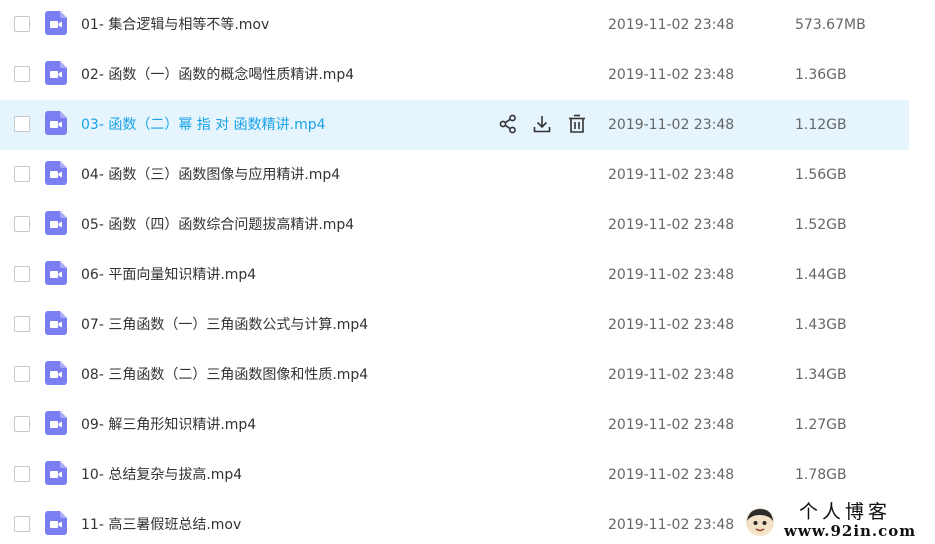 This screenshot has width=935, height=544. Describe the element at coordinates (821, 125) in the screenshot. I see `file-size: 1.12GB` at that location.